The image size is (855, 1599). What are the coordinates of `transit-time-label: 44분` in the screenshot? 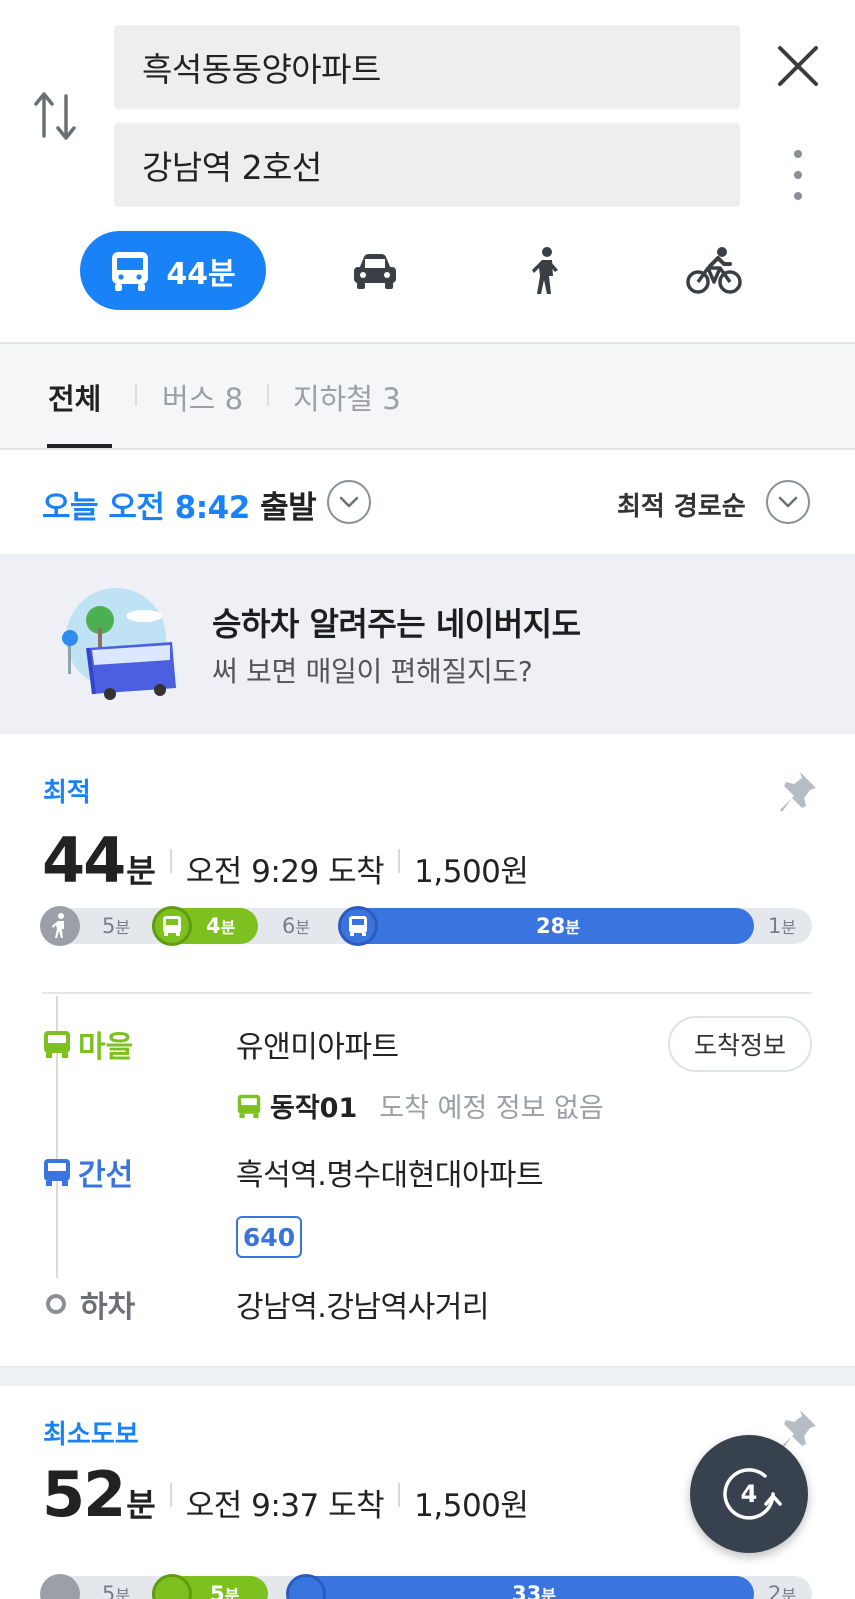 It's located at (201, 274).